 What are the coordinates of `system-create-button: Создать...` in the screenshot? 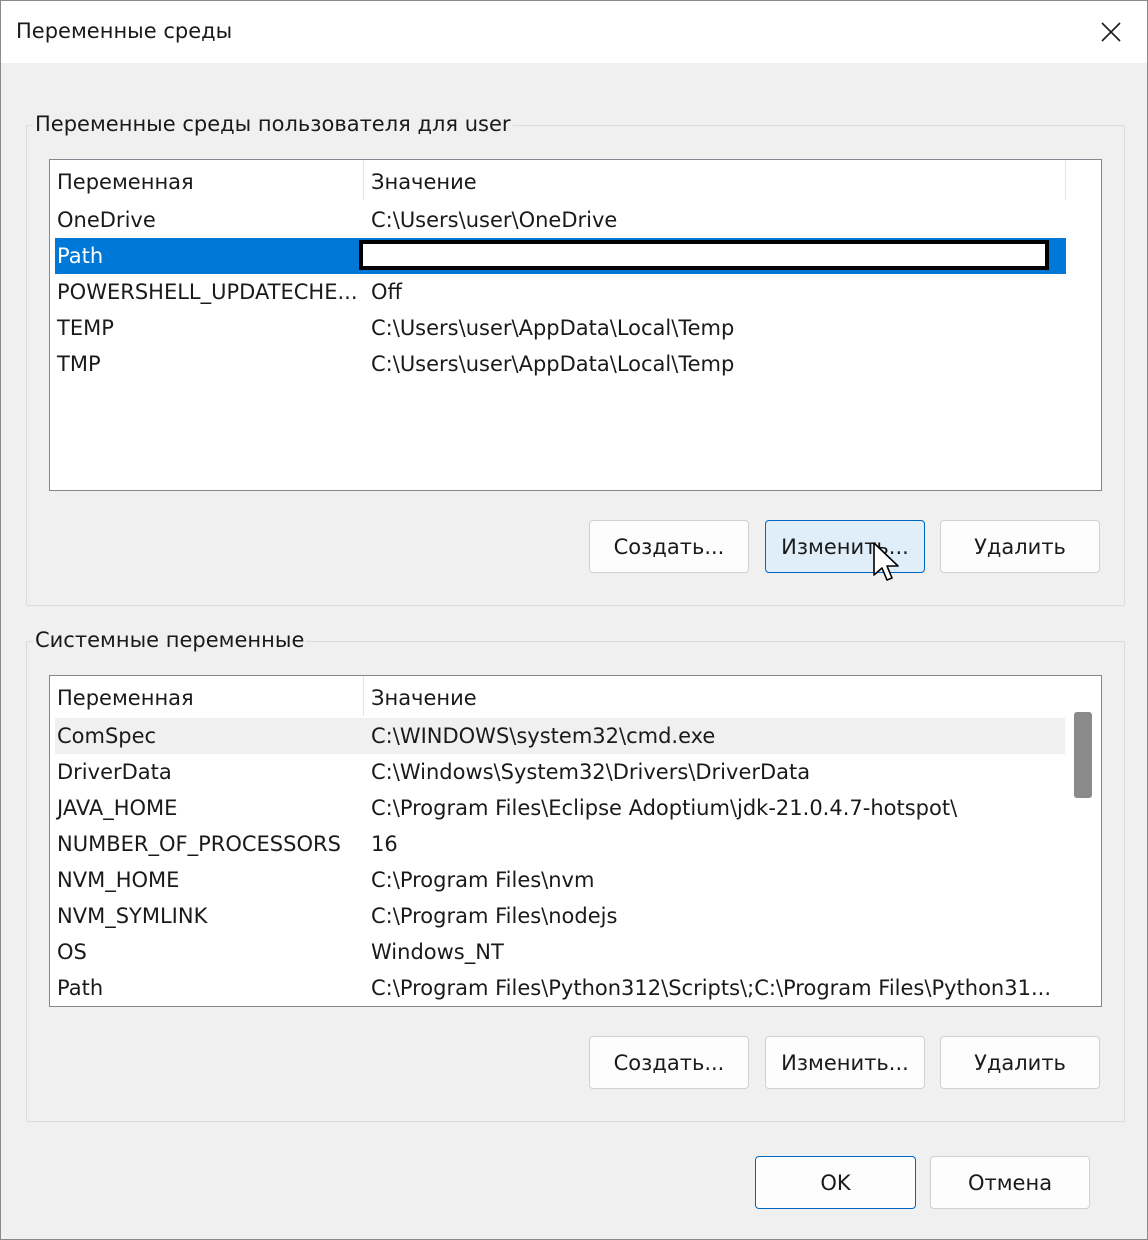 It's located at (669, 1062).